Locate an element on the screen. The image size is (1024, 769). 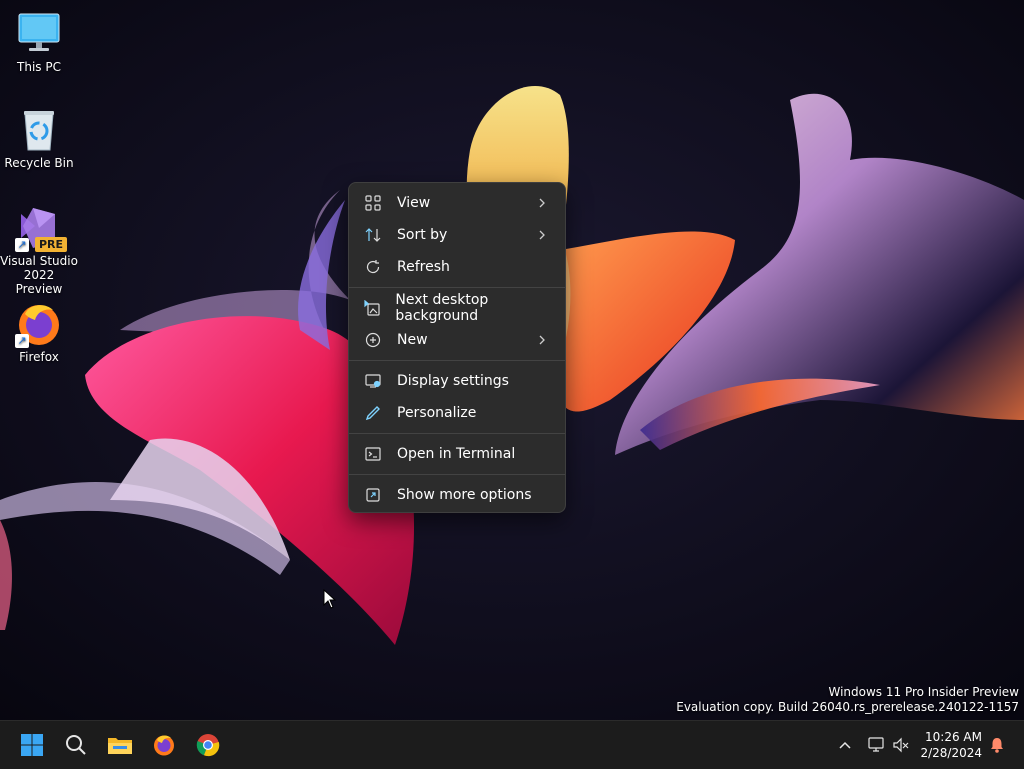
menu-item-next-desktop-background: Next desktop background is located at coordinates (457, 308).